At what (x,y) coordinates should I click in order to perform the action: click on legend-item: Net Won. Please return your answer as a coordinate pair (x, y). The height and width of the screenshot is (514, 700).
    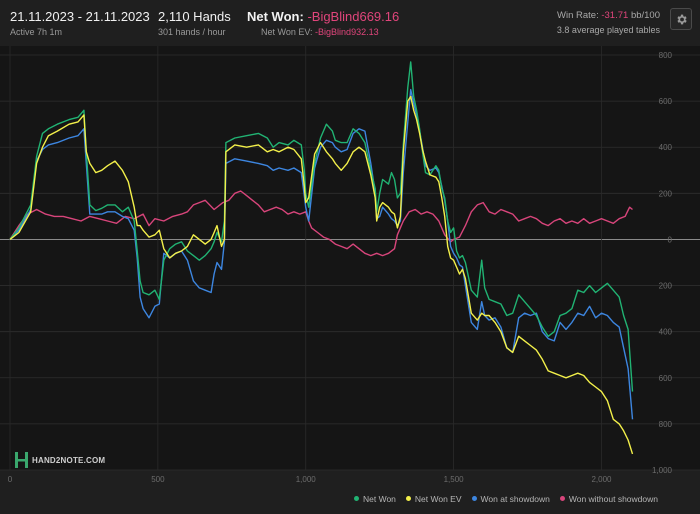
    Looking at the image, I should click on (374, 499).